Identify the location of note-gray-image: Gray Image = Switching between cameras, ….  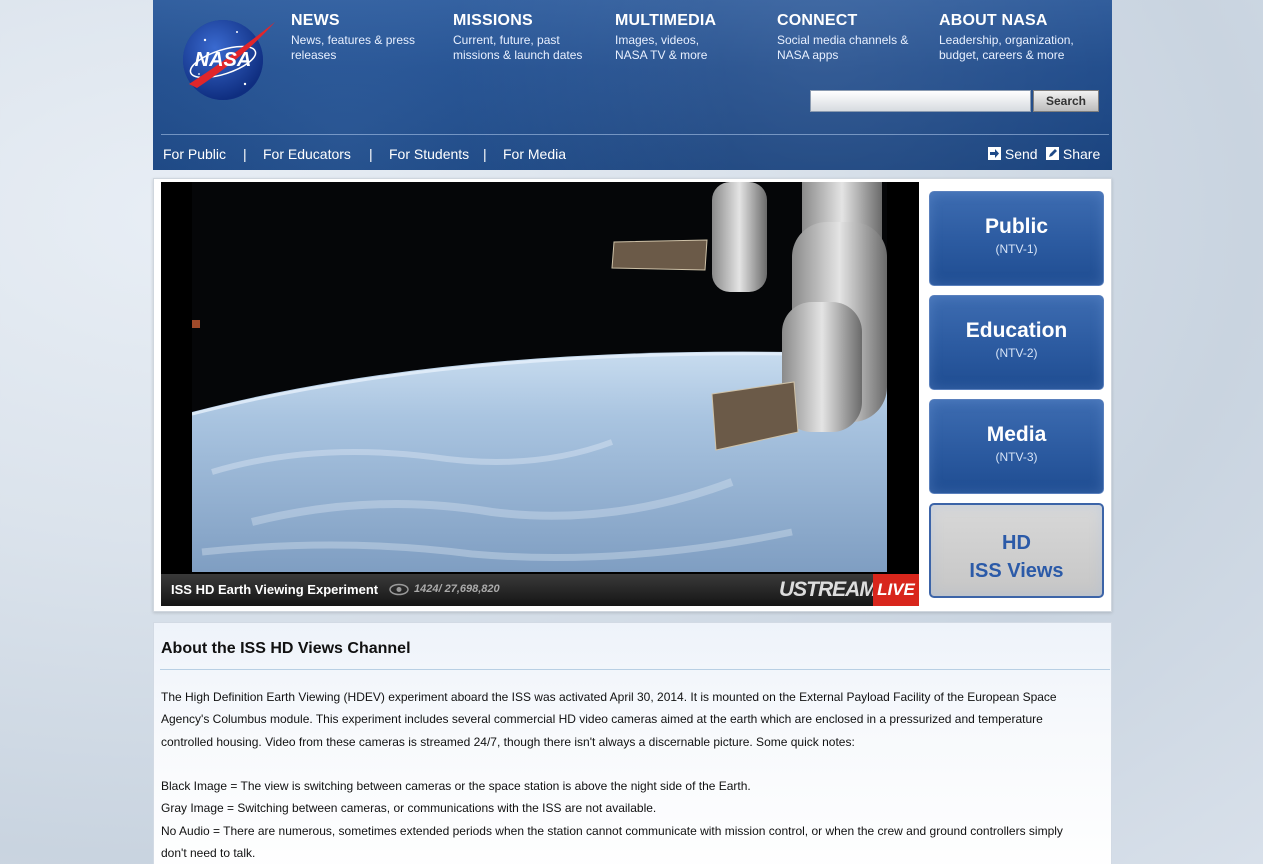
(409, 808).